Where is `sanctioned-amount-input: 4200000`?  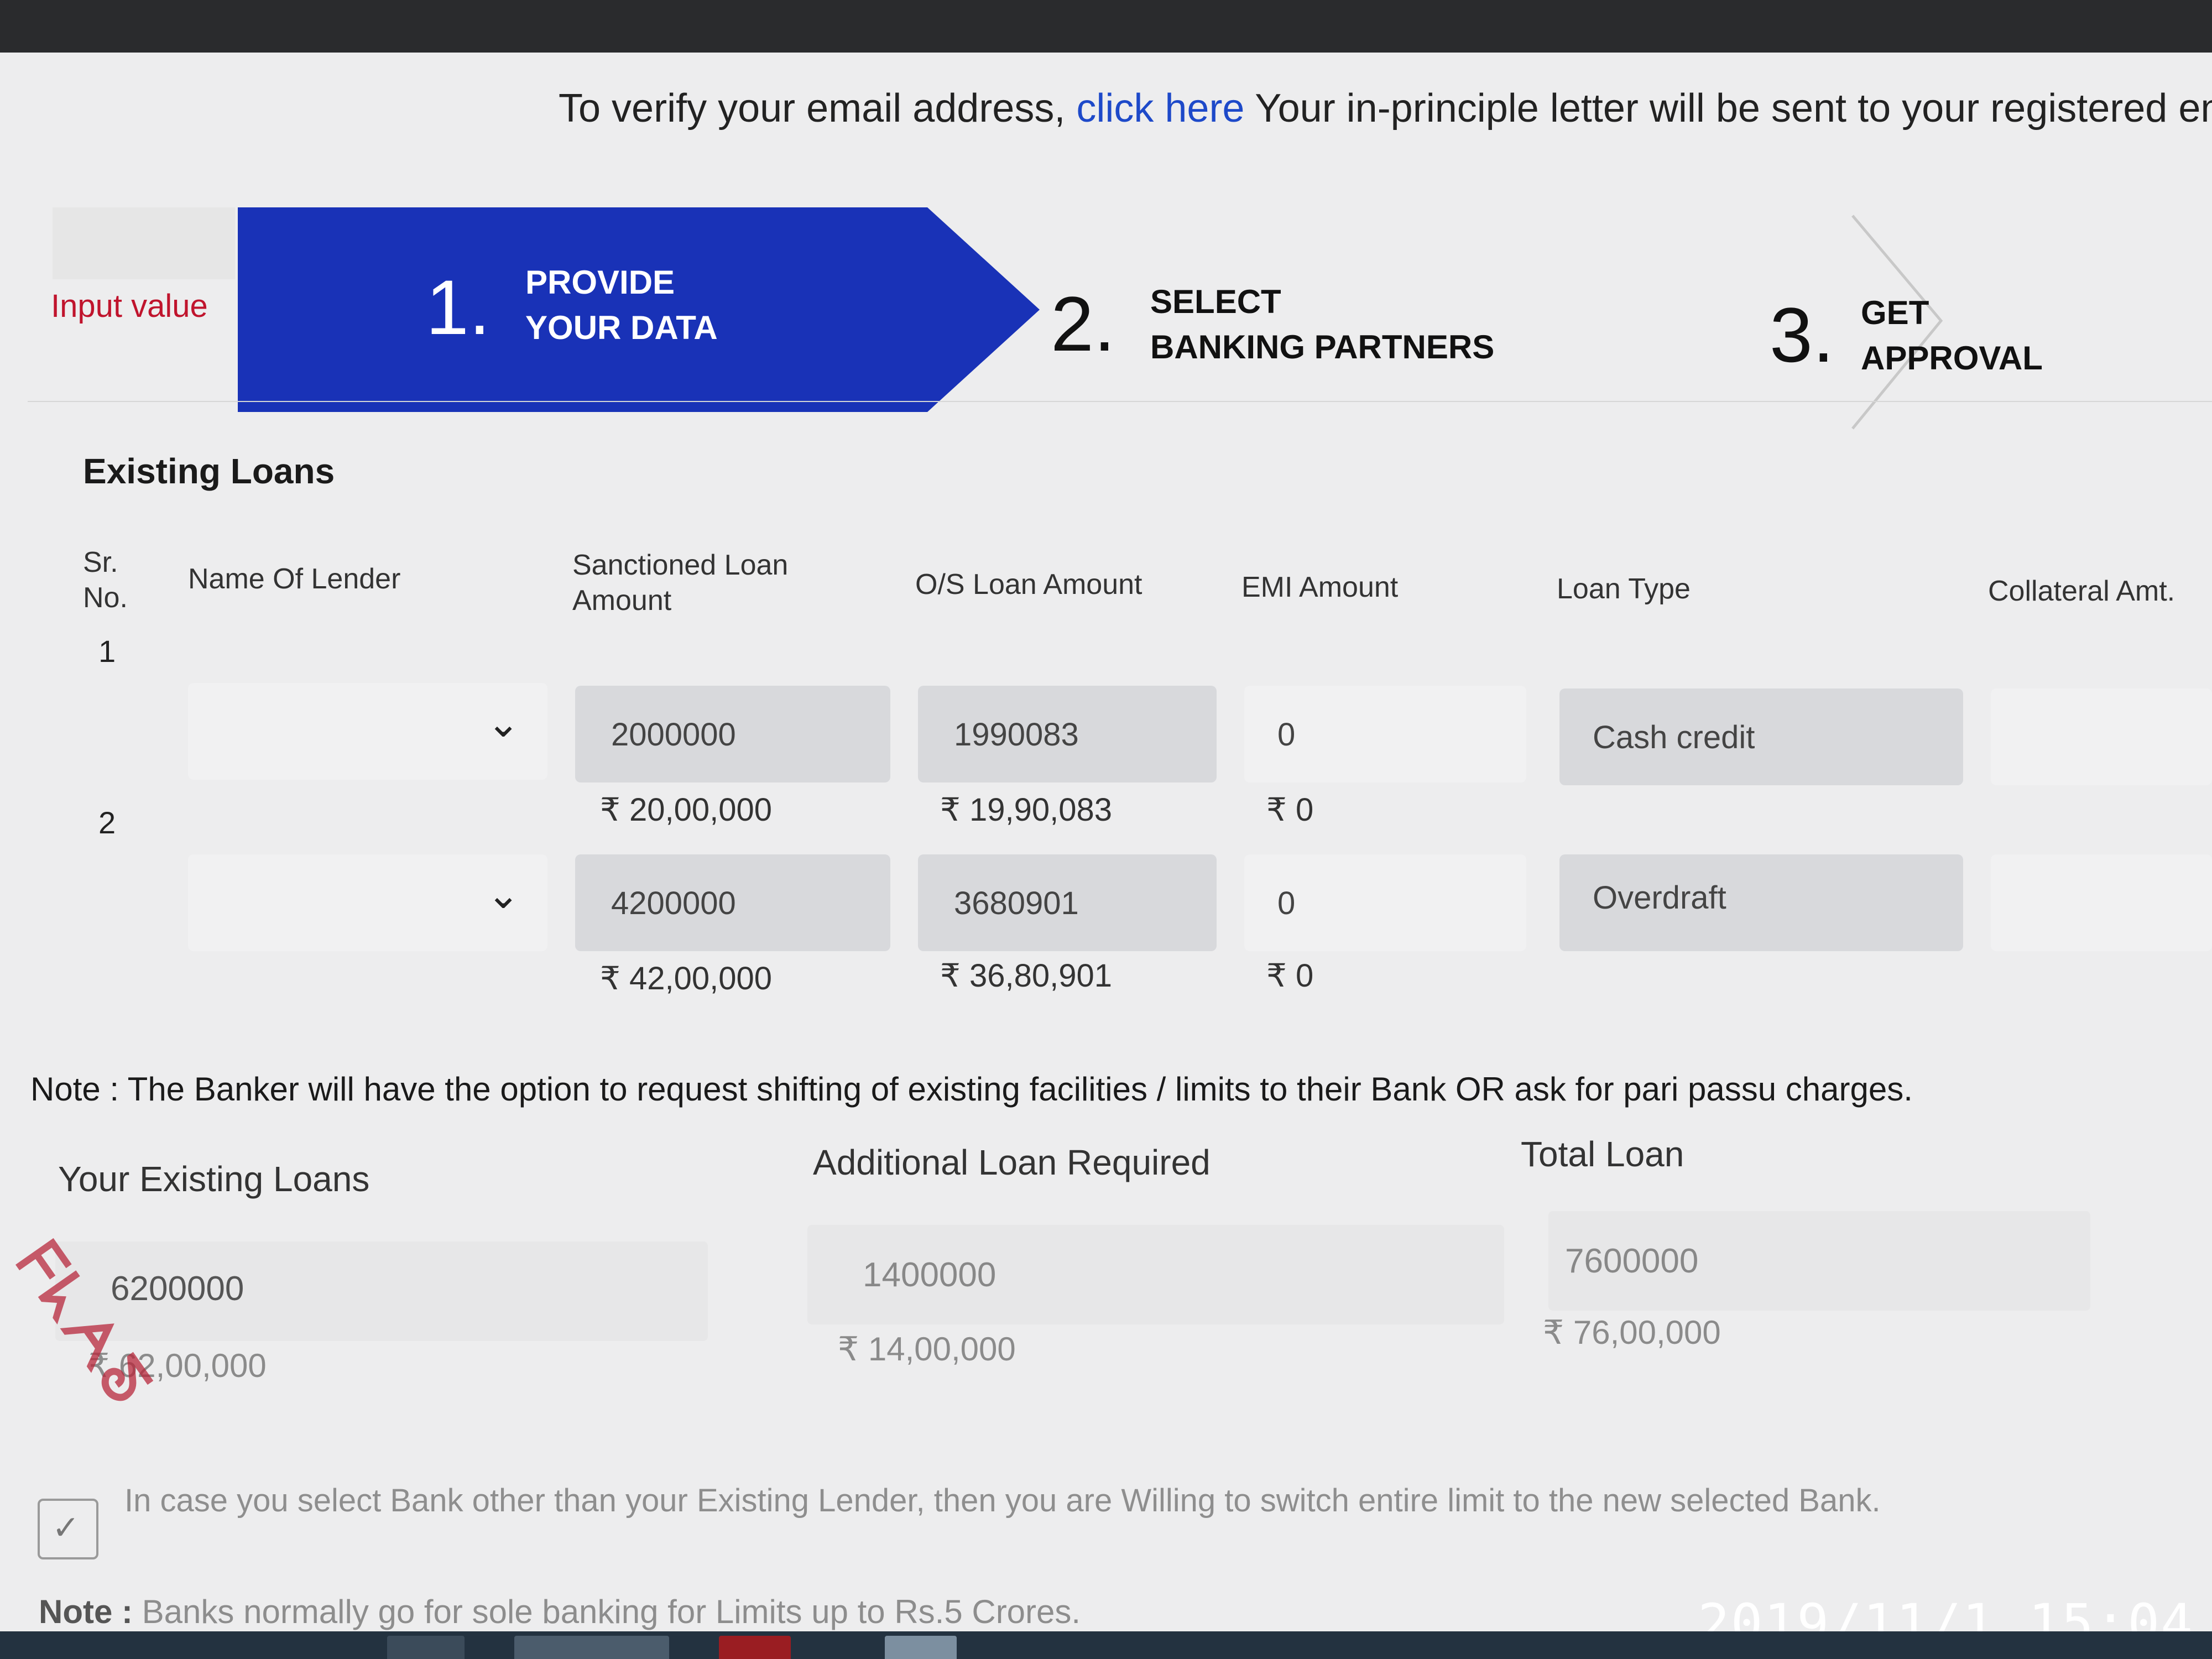 sanctioned-amount-input: 4200000 is located at coordinates (733, 903).